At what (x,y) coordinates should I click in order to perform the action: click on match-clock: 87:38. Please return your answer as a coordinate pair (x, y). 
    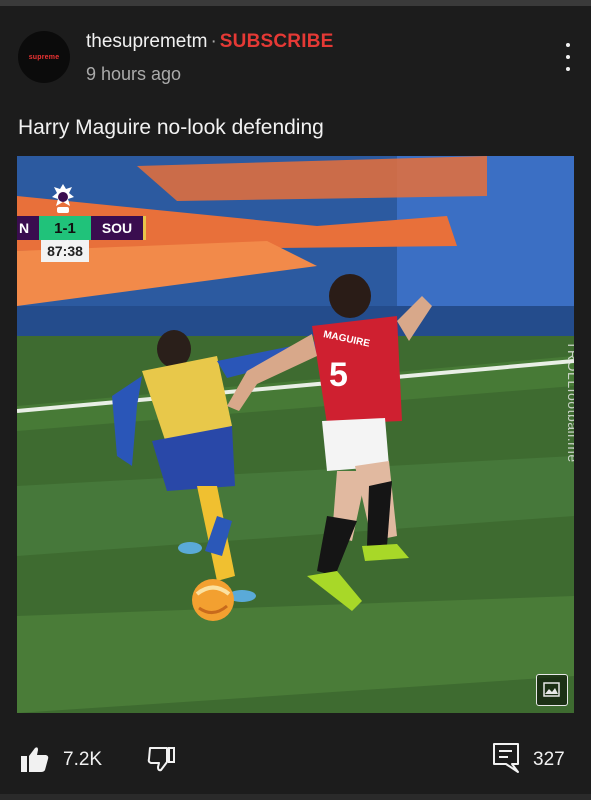
    Looking at the image, I should click on (65, 251).